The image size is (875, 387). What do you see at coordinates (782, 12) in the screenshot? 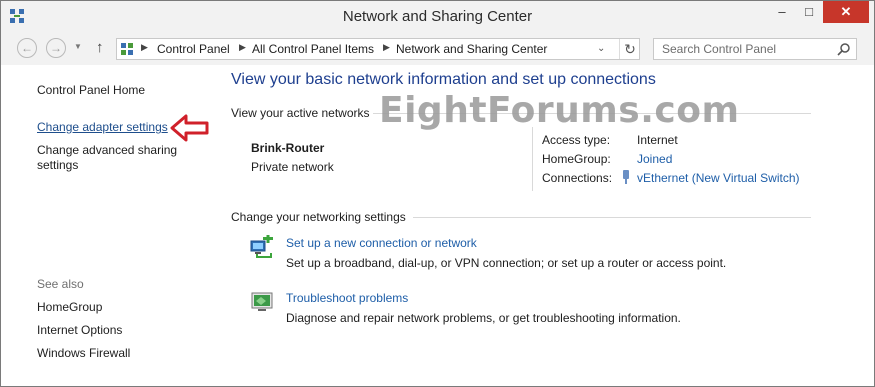
I see `minimize-button: –` at bounding box center [782, 12].